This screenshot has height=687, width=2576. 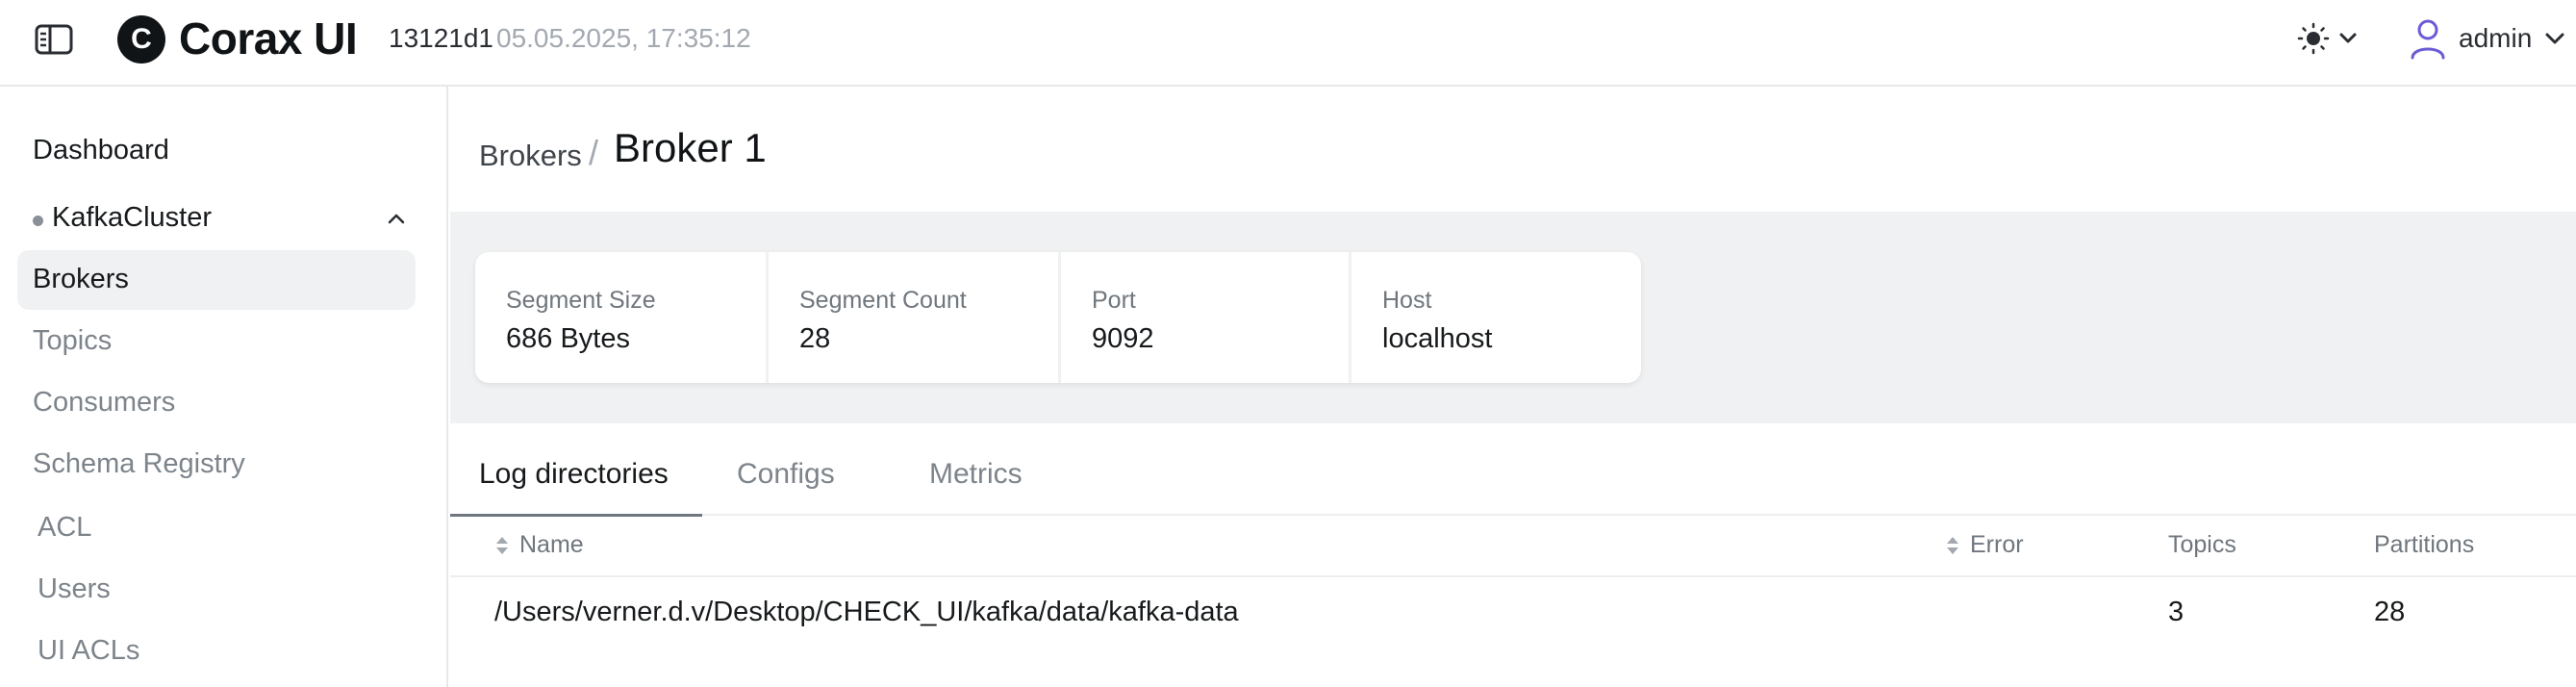 What do you see at coordinates (442, 38) in the screenshot?
I see `commit-hash: 13121d1` at bounding box center [442, 38].